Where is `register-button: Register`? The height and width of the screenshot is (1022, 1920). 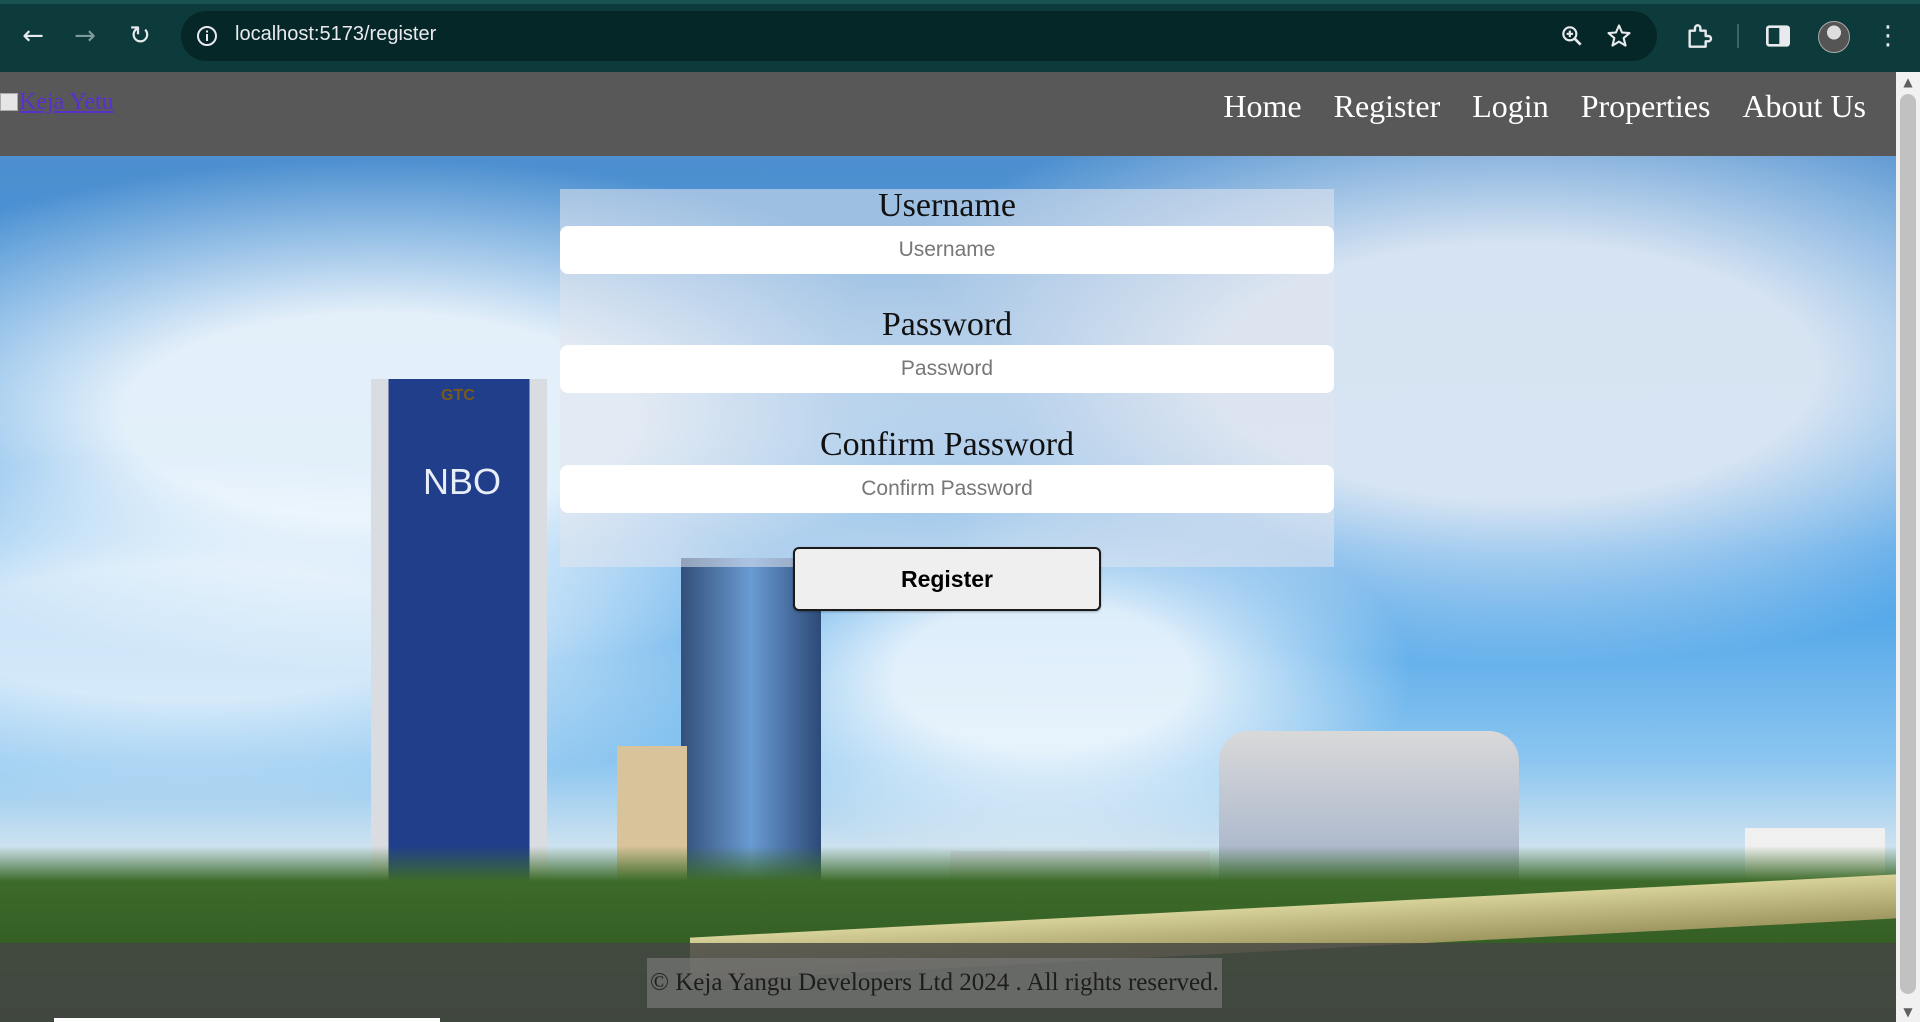
register-button: Register is located at coordinates (947, 579).